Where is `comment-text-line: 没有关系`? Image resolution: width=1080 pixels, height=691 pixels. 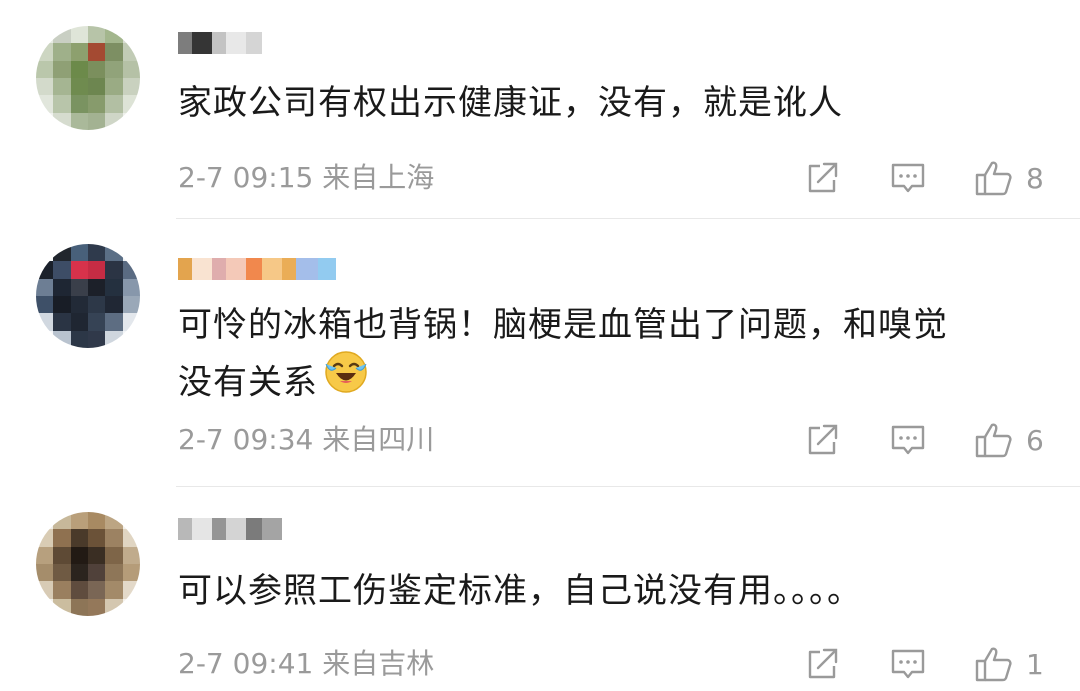
comment-text-line: 没有关系 is located at coordinates (563, 383).